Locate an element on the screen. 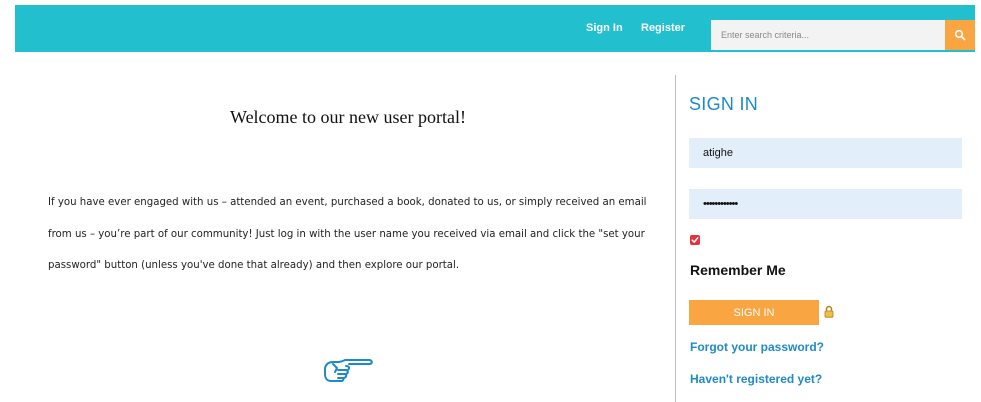 This screenshot has height=402, width=981. top-nav-bar: Sign In Register is located at coordinates (495, 28).